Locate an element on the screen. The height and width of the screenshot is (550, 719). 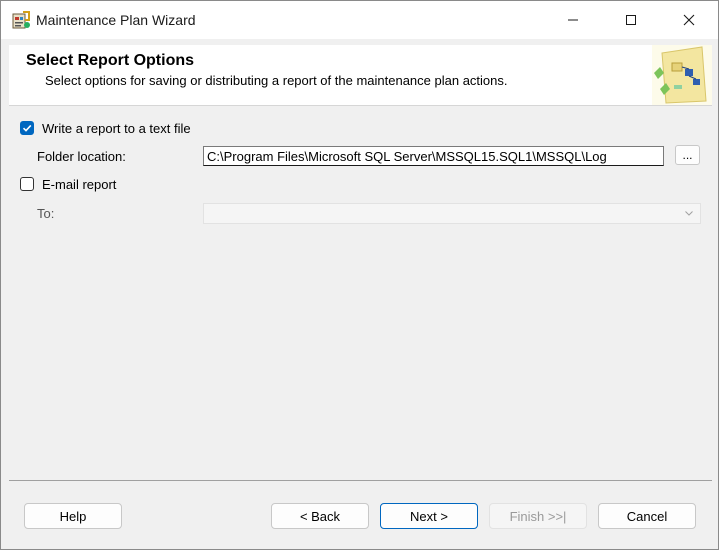
help-button: Help is located at coordinates (73, 516).